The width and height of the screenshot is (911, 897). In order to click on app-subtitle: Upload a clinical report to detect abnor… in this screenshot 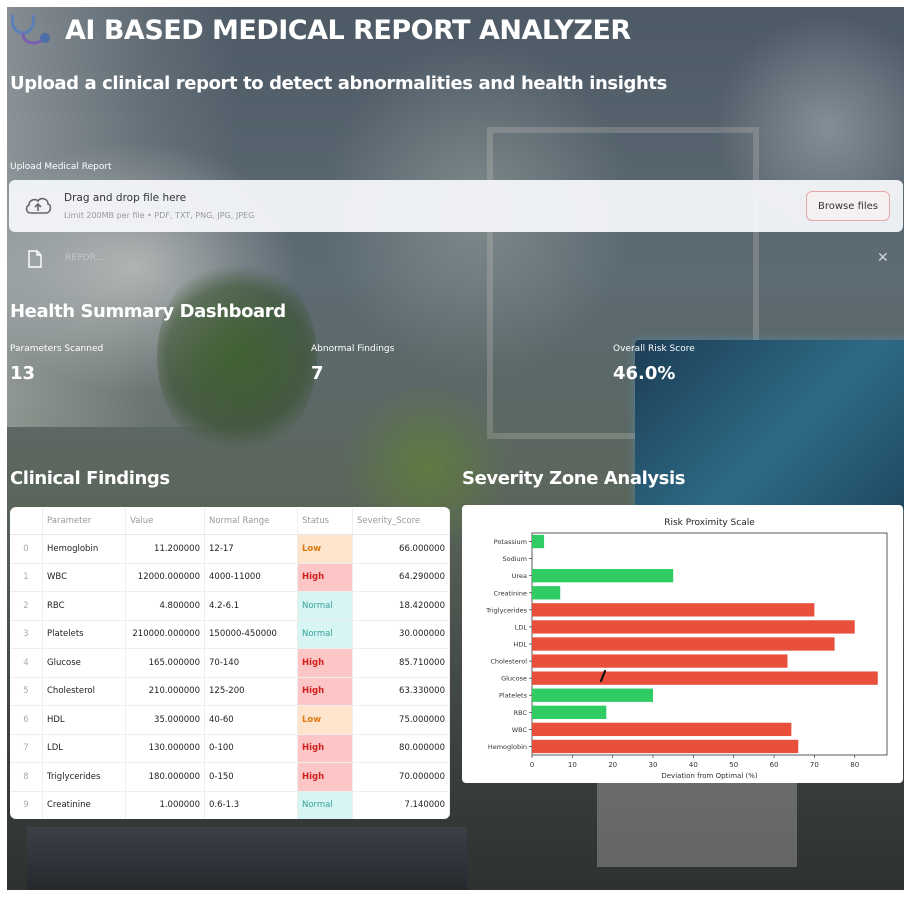, I will do `click(338, 83)`.